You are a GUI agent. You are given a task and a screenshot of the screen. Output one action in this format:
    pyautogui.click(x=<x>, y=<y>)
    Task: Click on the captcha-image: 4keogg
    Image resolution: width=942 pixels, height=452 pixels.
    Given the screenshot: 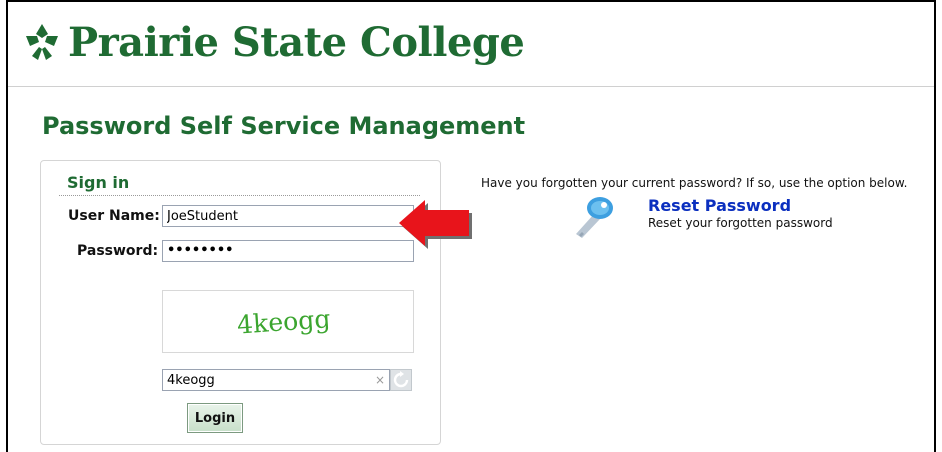 What is the action you would take?
    pyautogui.click(x=288, y=321)
    